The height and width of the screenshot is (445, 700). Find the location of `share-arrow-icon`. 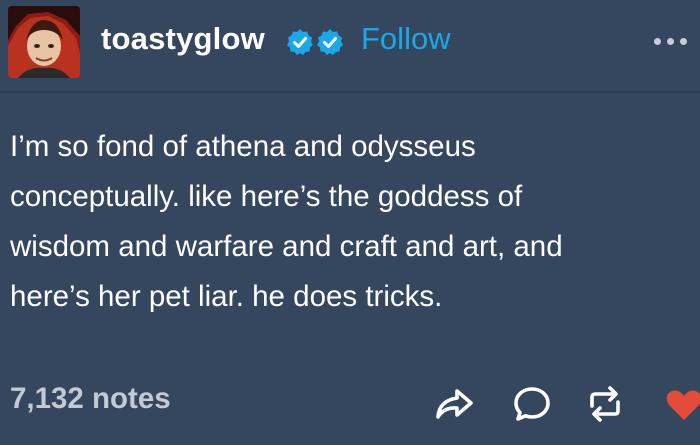

share-arrow-icon is located at coordinates (454, 404).